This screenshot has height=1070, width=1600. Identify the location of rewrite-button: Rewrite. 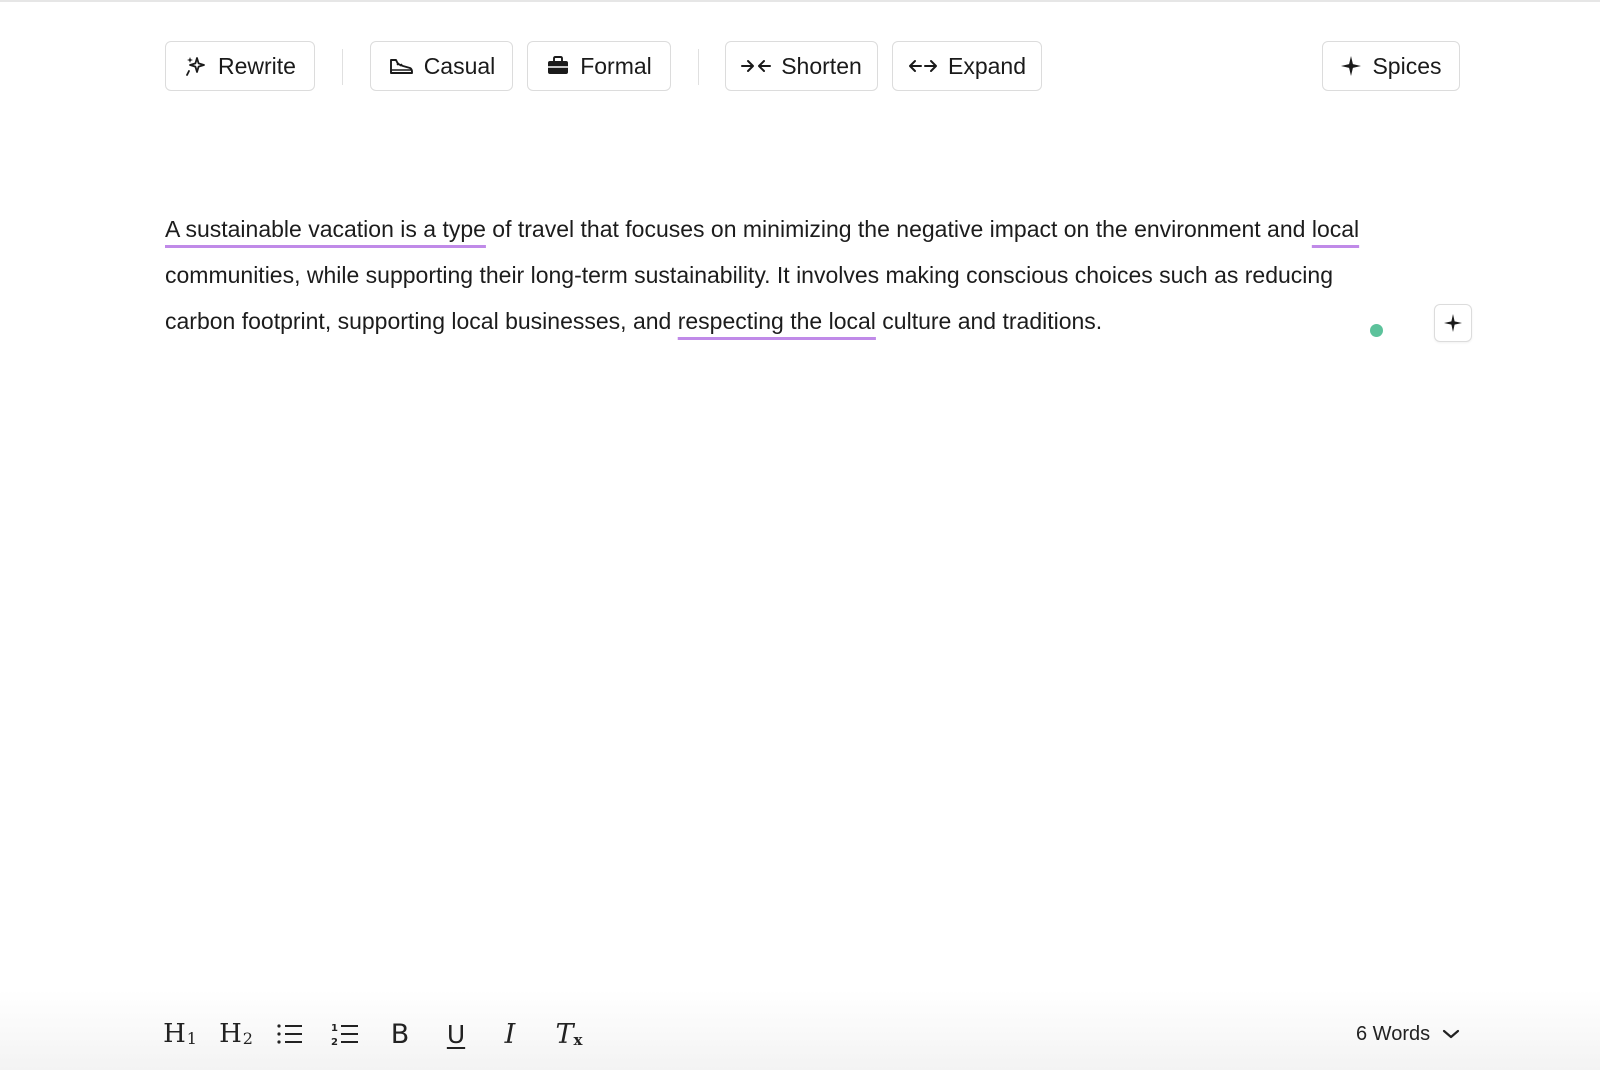
(240, 66).